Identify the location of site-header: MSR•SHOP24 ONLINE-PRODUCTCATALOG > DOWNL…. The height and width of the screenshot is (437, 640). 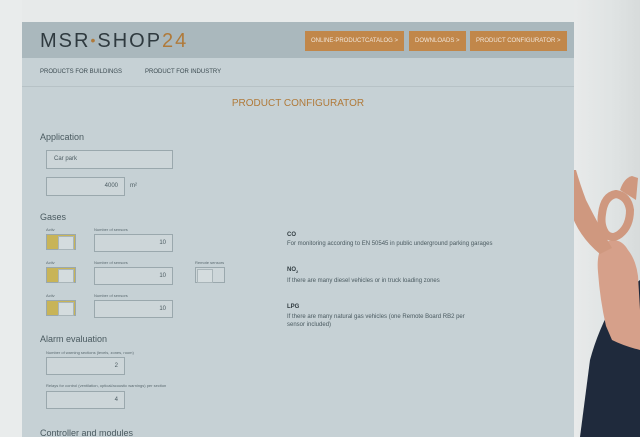
(298, 40).